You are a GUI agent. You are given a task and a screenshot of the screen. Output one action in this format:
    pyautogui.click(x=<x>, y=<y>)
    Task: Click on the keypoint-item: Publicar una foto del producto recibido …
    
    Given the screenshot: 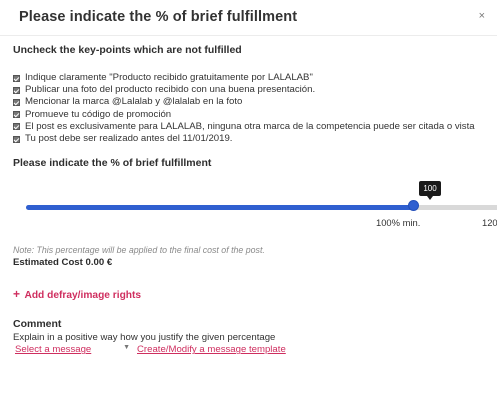 What is the action you would take?
    pyautogui.click(x=248, y=90)
    